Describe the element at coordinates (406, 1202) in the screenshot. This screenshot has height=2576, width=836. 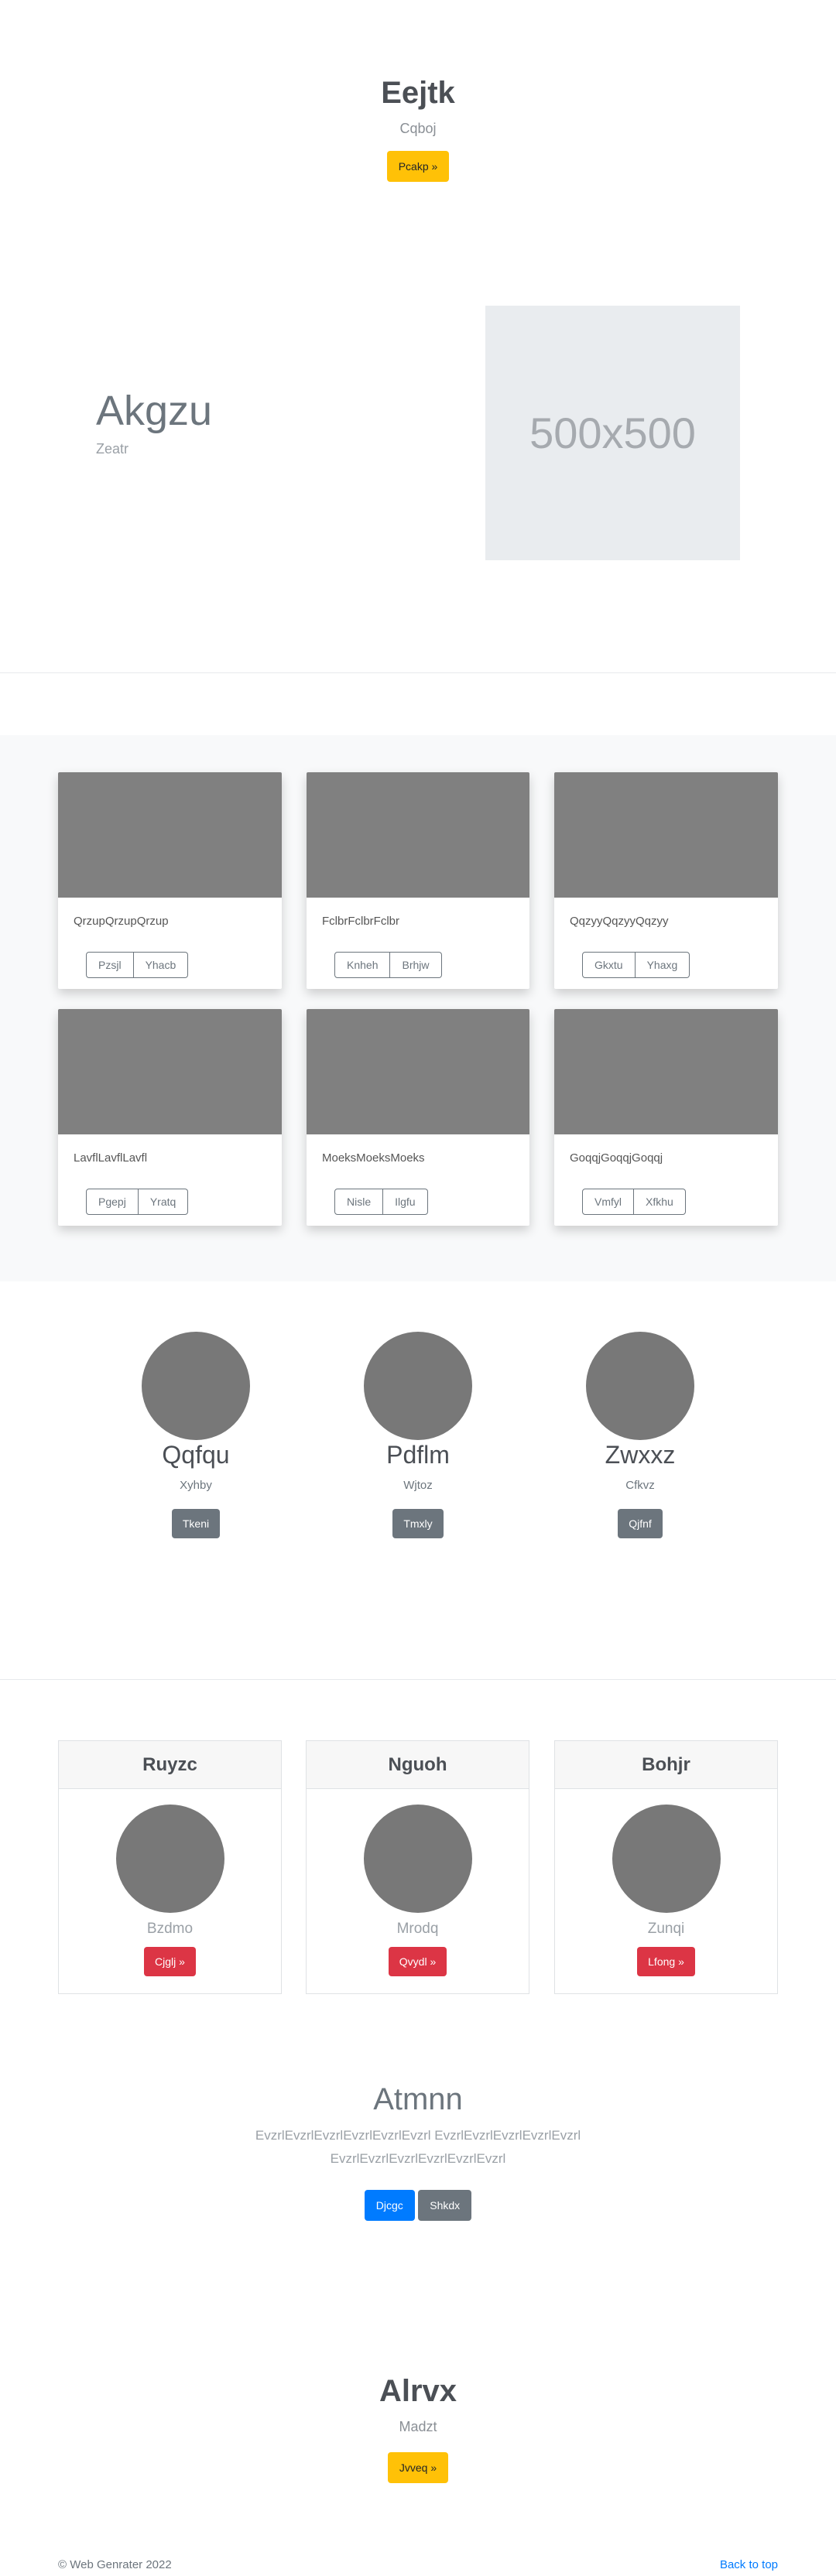
I see `card-button: Ilgfu` at that location.